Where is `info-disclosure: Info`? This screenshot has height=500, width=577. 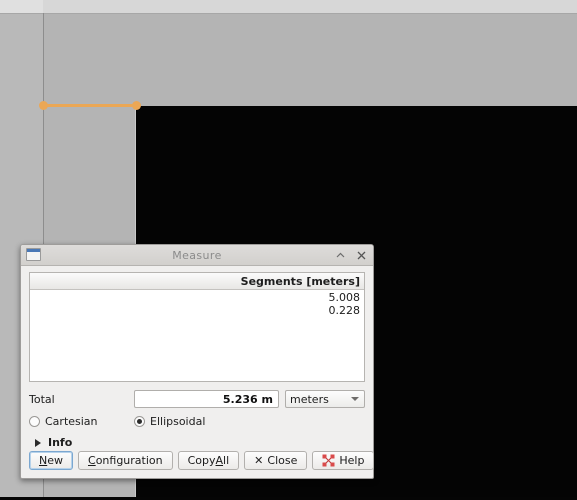
info-disclosure: Info is located at coordinates (200, 442).